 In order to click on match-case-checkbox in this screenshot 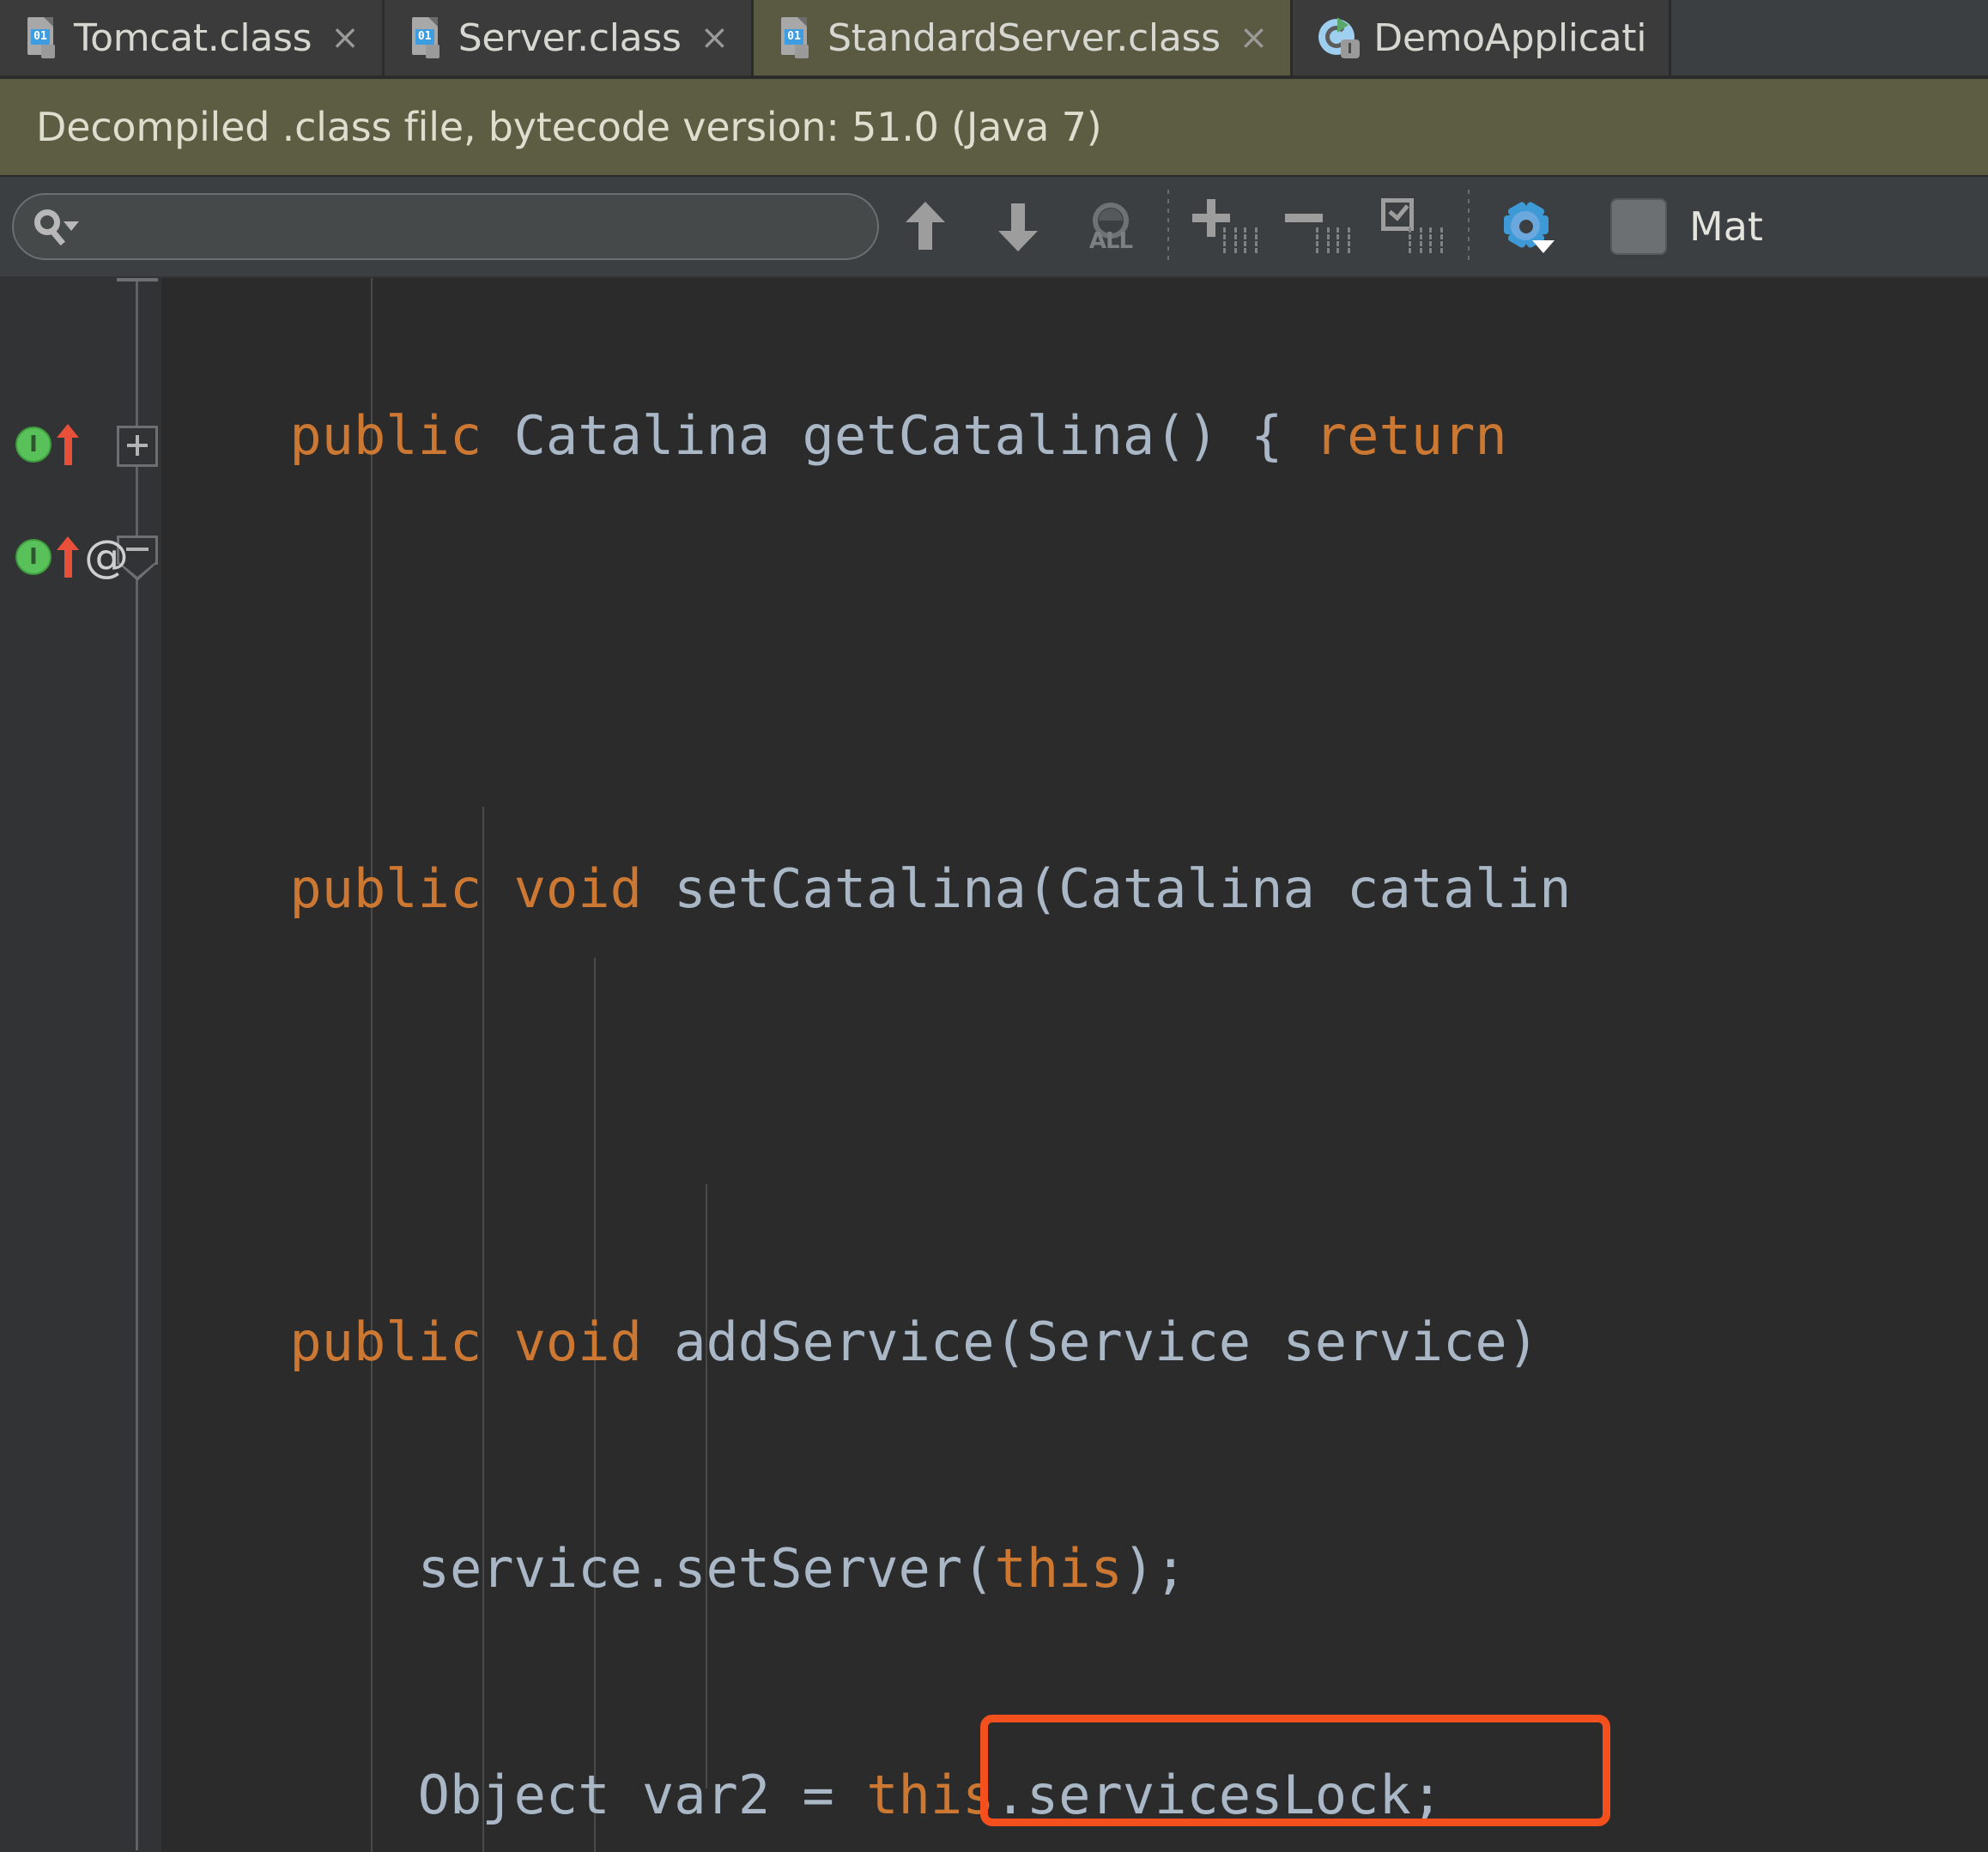, I will do `click(1638, 226)`.